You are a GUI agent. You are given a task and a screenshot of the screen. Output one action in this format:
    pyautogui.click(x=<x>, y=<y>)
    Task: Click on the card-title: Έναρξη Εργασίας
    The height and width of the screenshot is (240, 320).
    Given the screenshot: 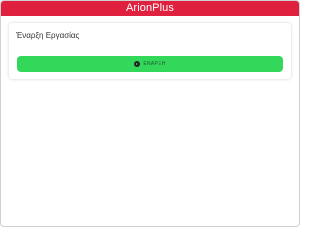 What is the action you would take?
    pyautogui.click(x=48, y=35)
    